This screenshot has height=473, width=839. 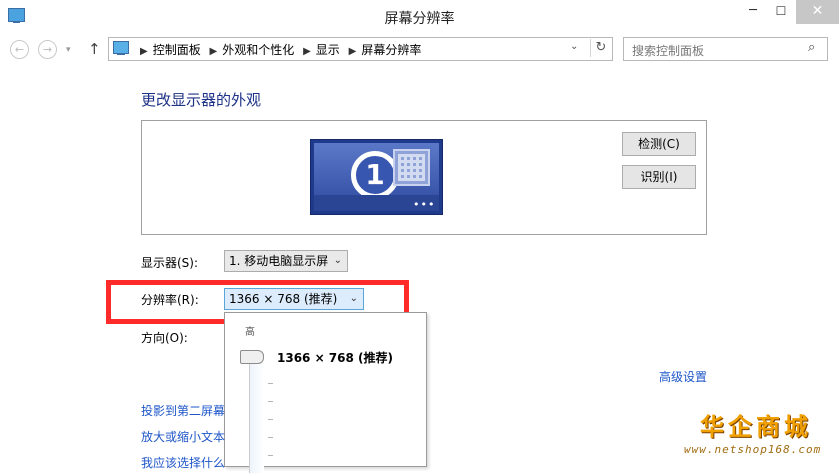 I want to click on project-second-screen-link: 投影到第二屏幕, so click(x=183, y=410).